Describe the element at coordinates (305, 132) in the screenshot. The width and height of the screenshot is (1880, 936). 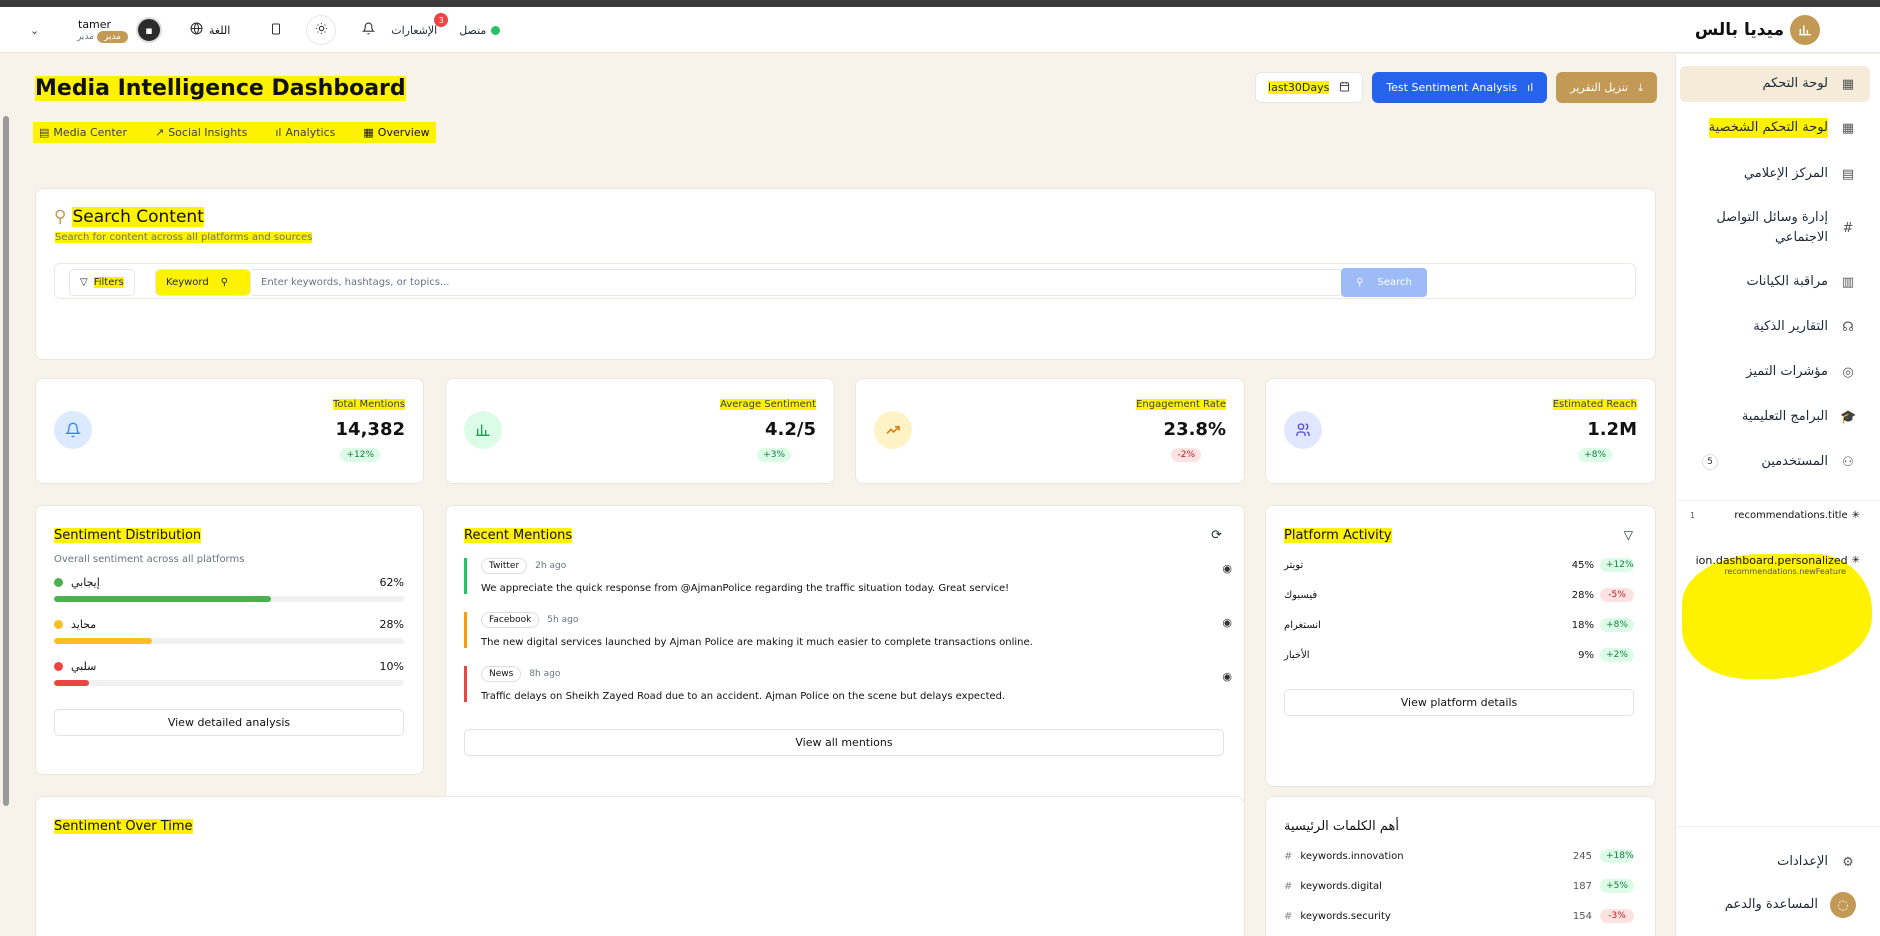
I see `tab-analytics: ıl Analytics` at that location.